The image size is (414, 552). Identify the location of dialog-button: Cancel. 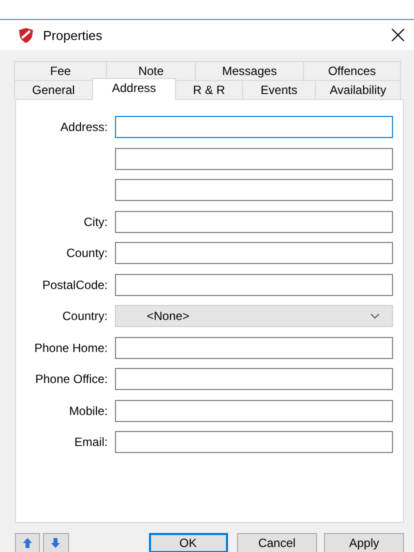
(277, 542).